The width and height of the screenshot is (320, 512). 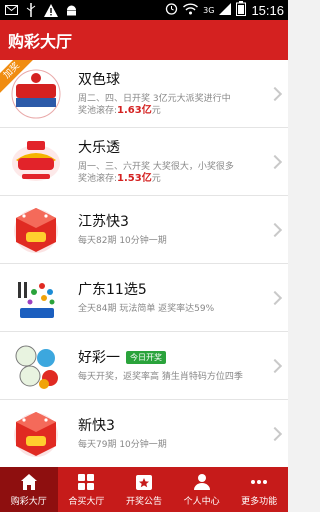 What do you see at coordinates (36, 94) in the screenshot?
I see `ssq-logo-icon` at bounding box center [36, 94].